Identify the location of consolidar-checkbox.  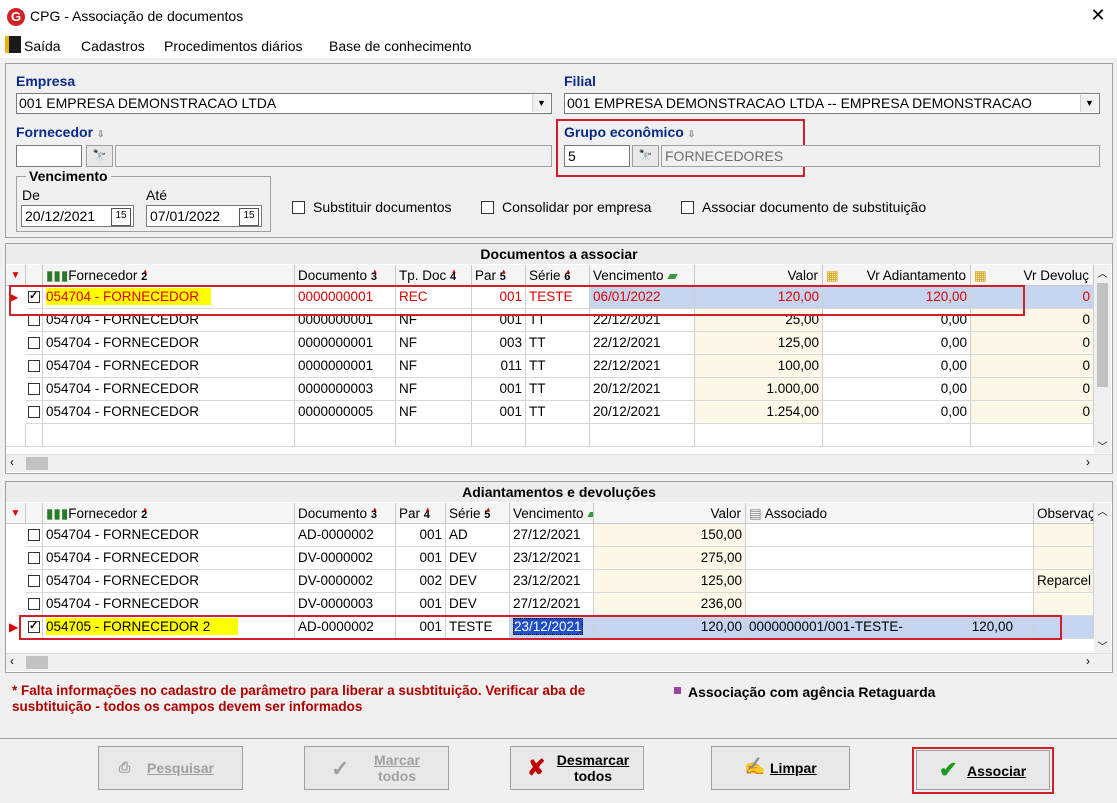
(487, 207).